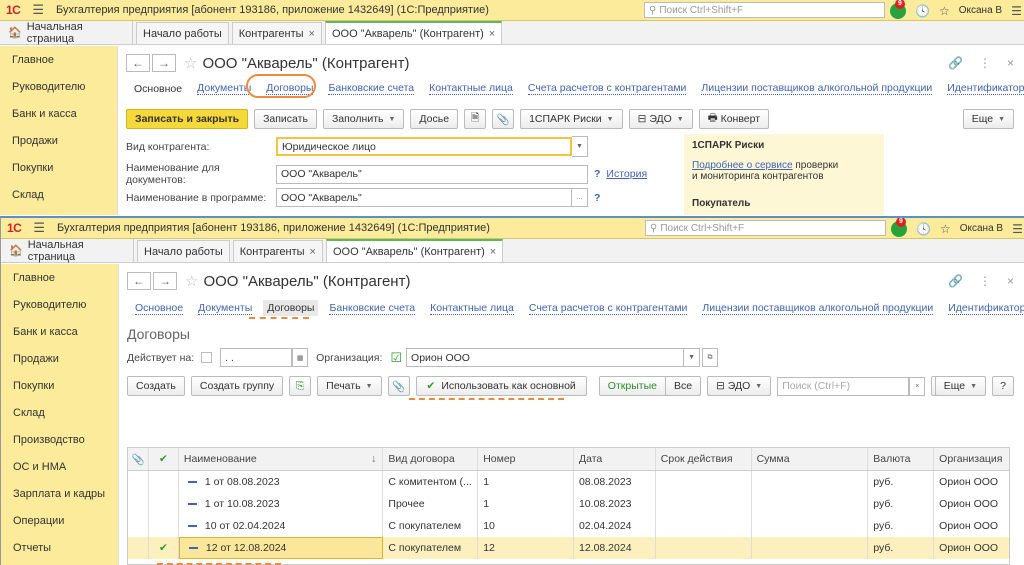 The height and width of the screenshot is (565, 1024). I want to click on kind-field: Юридическое лицо, so click(424, 146).